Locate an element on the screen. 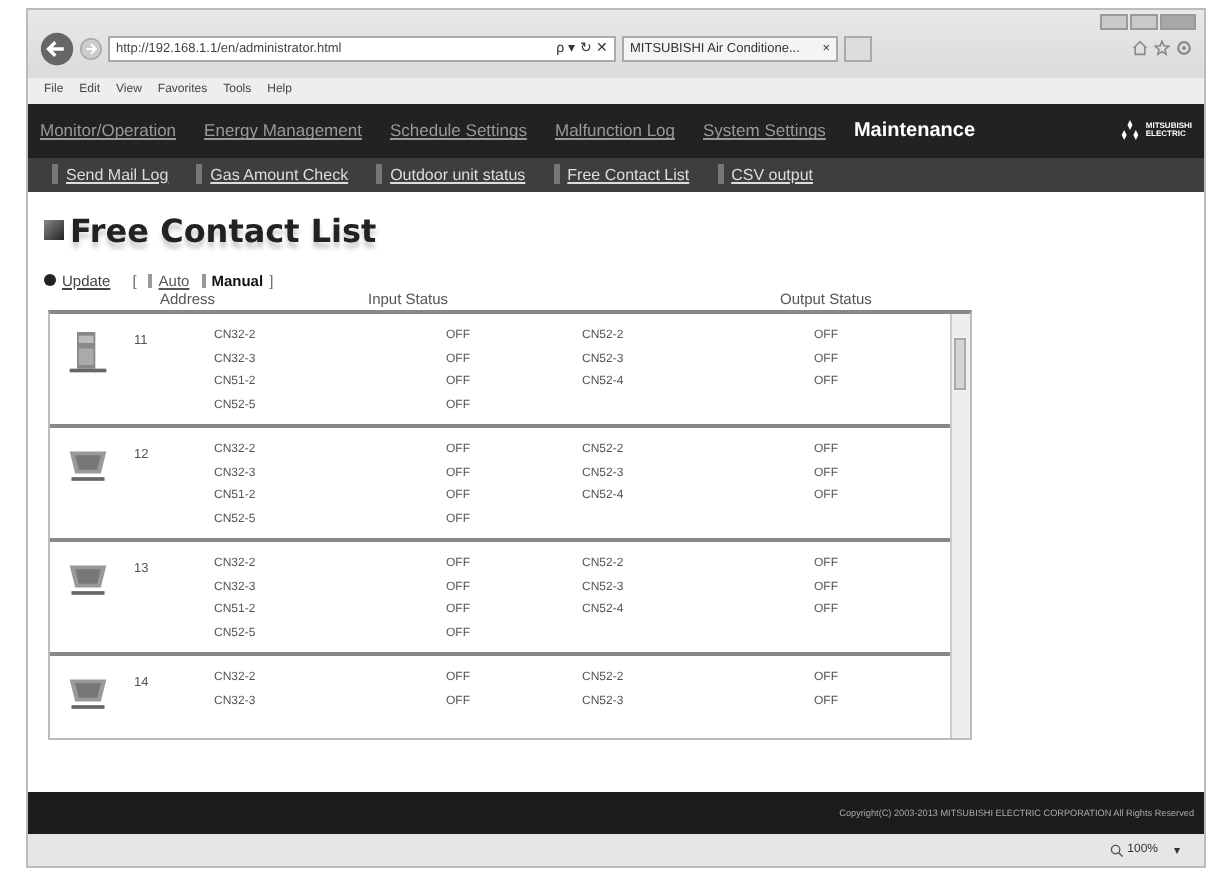  nav-tab: Malfunction Log is located at coordinates (615, 130).